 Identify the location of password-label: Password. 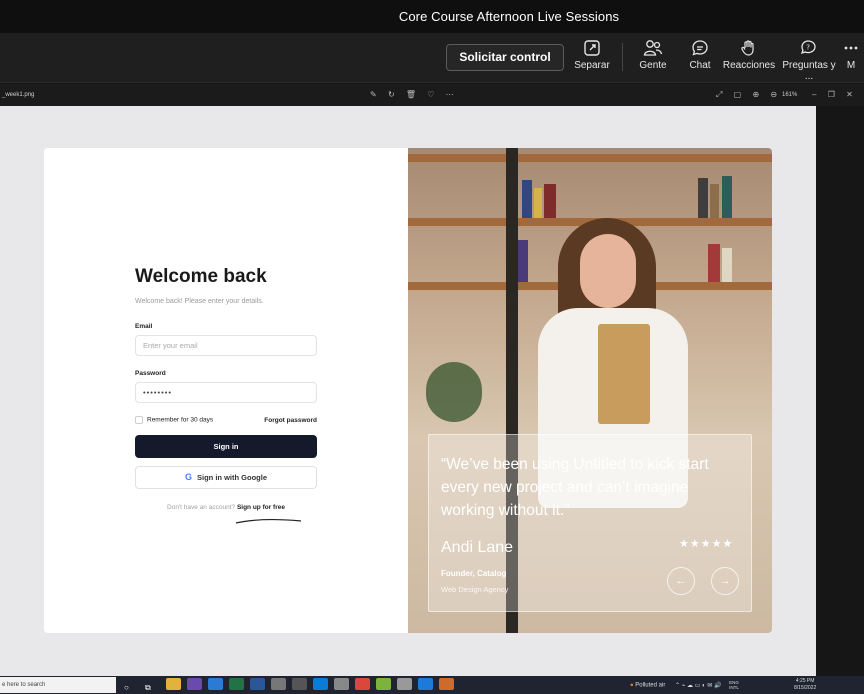
(150, 373).